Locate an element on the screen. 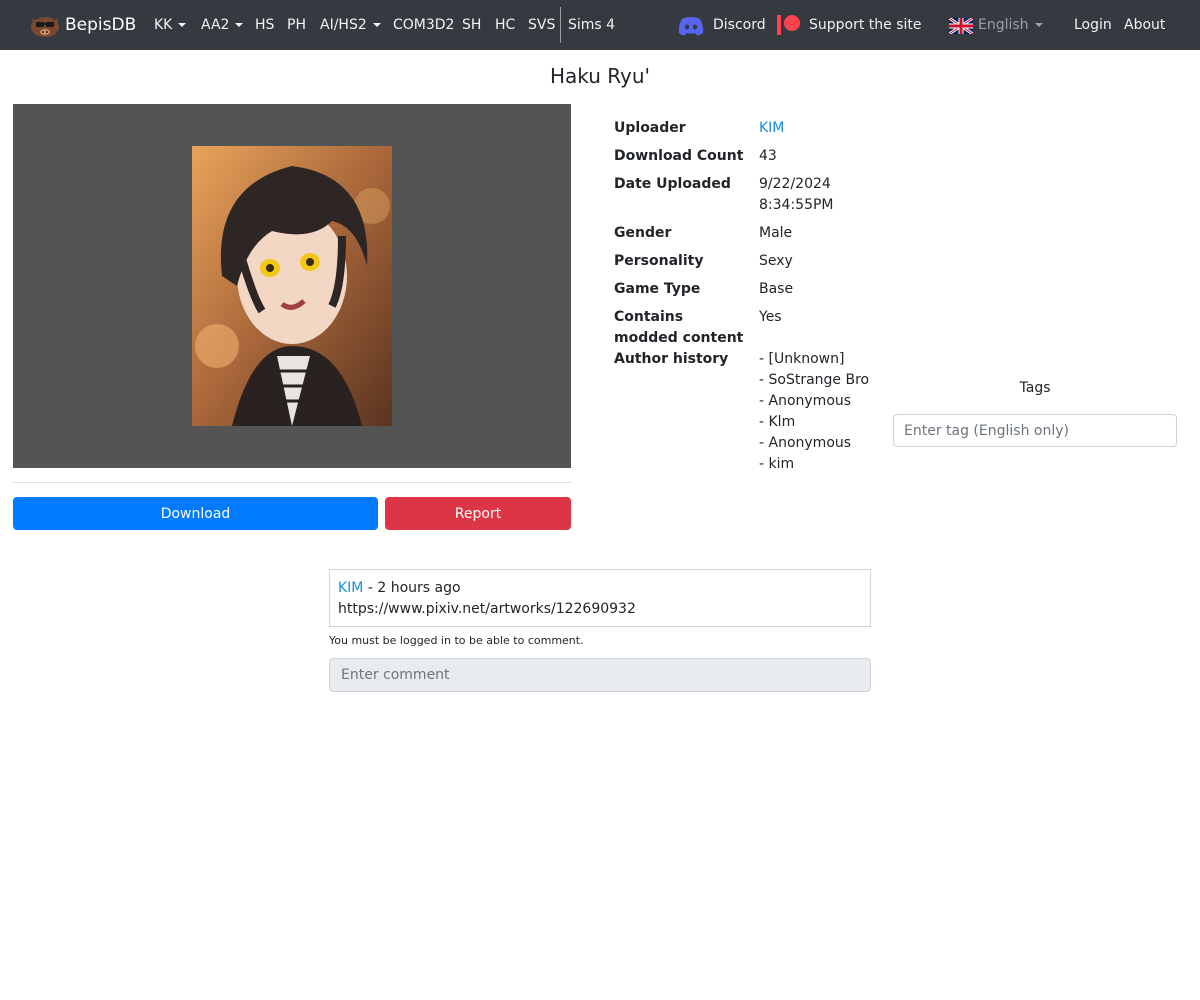 The width and height of the screenshot is (1200, 1000). report-button: Report is located at coordinates (478, 513).